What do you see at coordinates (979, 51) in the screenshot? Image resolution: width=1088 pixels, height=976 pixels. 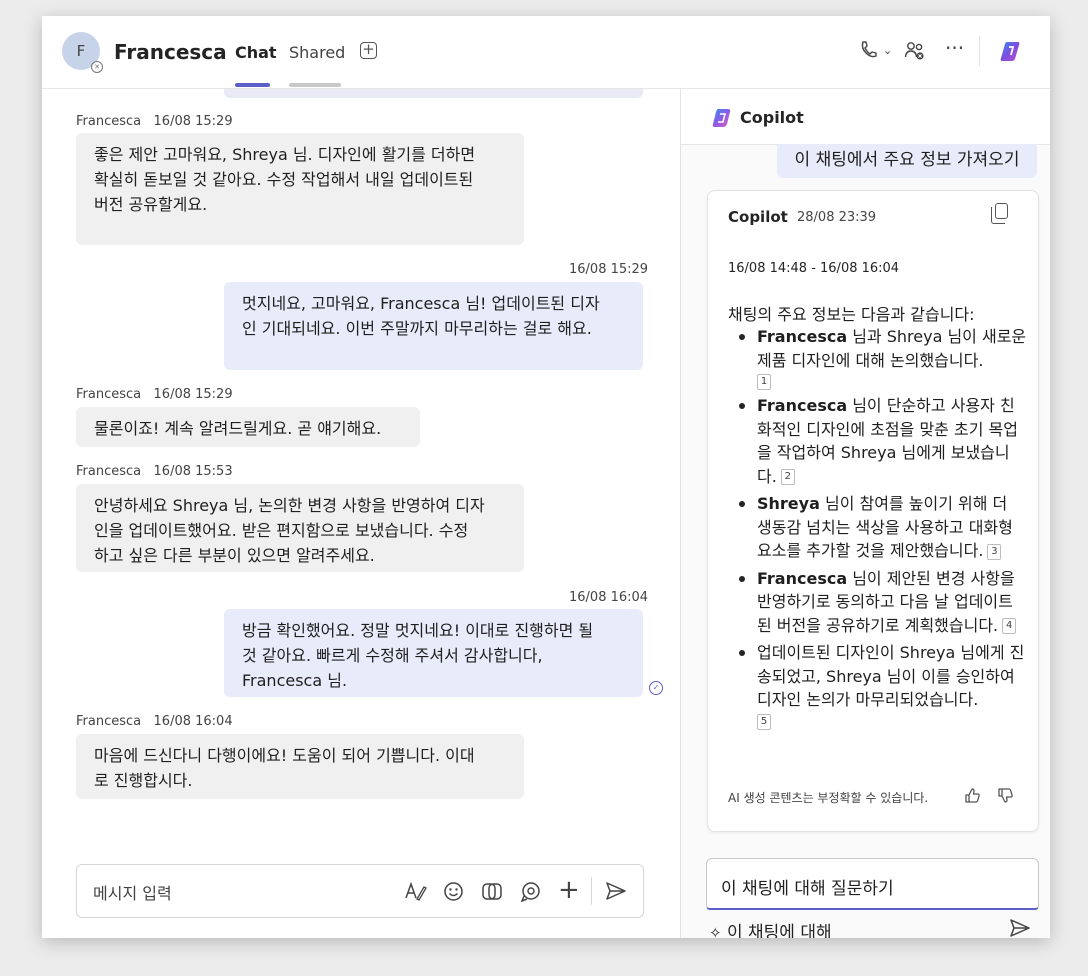 I see `header-divider` at bounding box center [979, 51].